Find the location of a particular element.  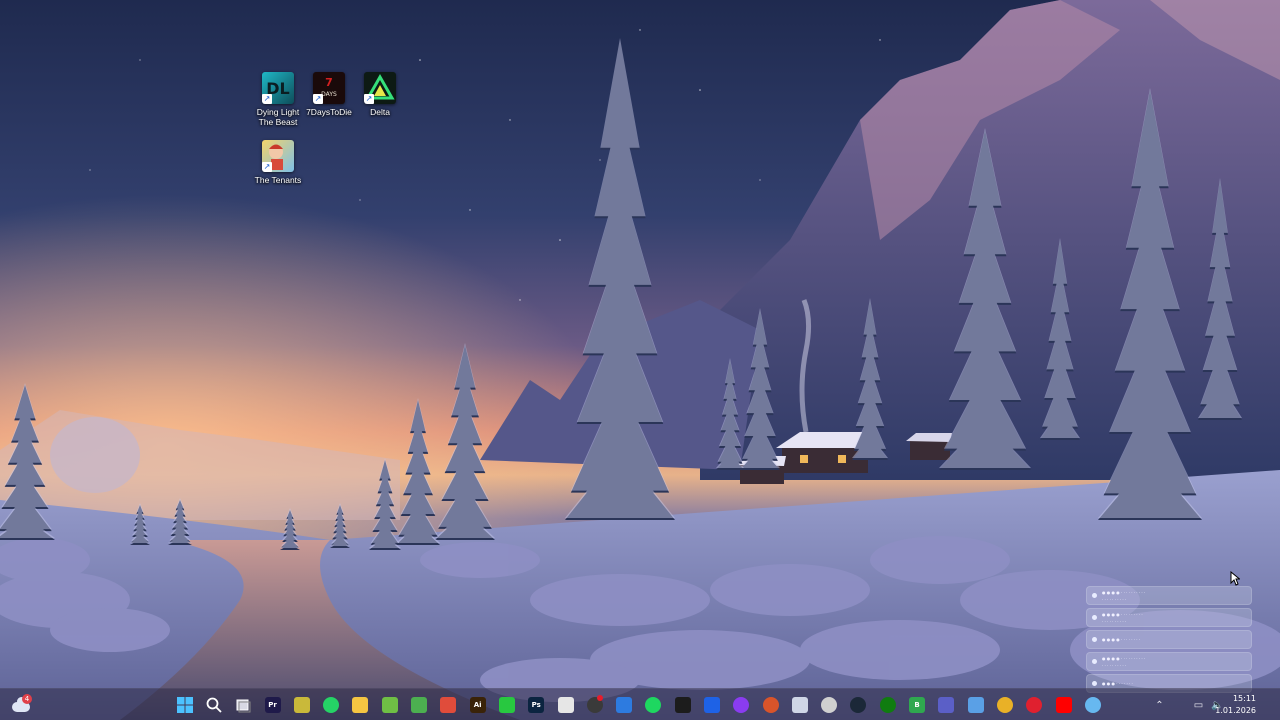

taskbar-app-phone-link is located at coordinates (506, 705).